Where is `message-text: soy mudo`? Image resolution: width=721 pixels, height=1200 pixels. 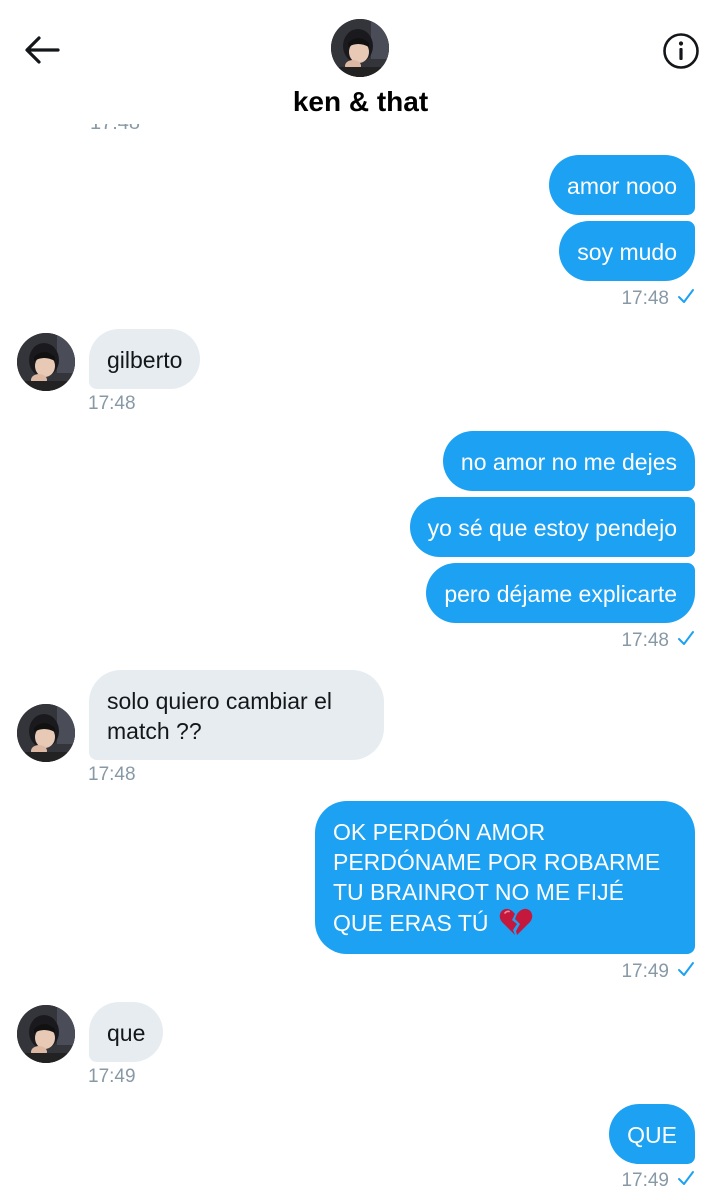 message-text: soy mudo is located at coordinates (627, 252).